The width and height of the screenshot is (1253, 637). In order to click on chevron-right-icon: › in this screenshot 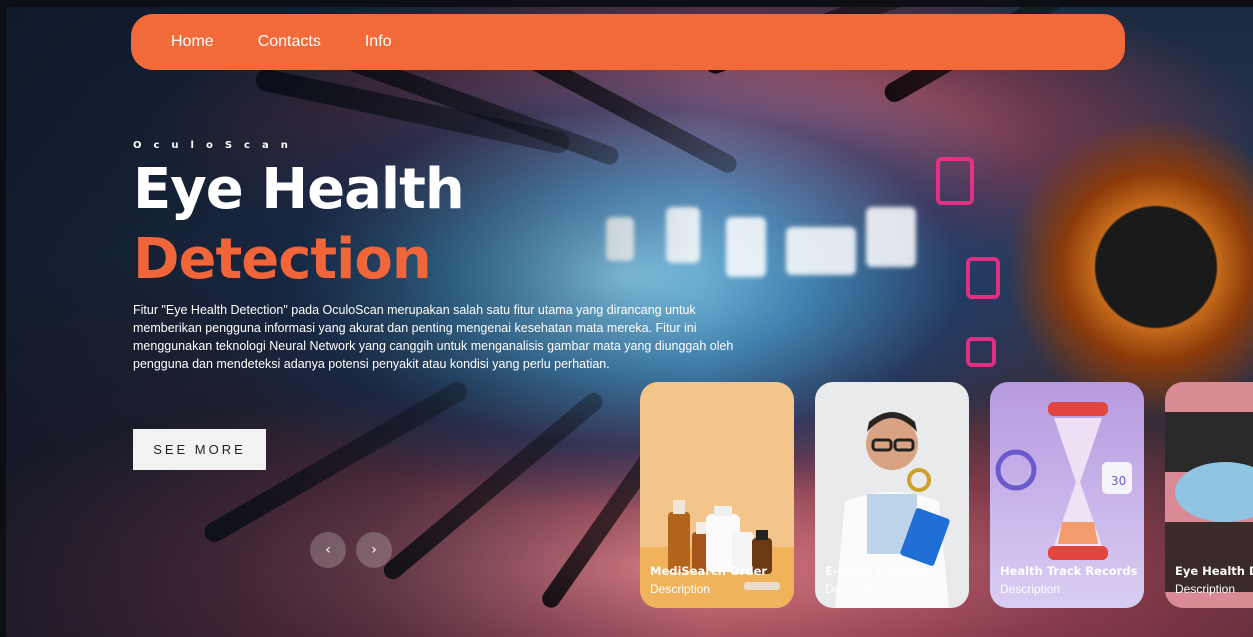, I will do `click(374, 550)`.